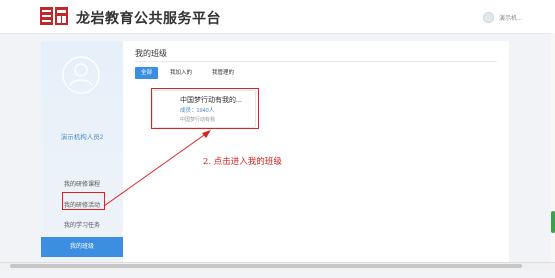 The image size is (555, 278). What do you see at coordinates (151, 53) in the screenshot?
I see `page-title: 我的班级` at bounding box center [151, 53].